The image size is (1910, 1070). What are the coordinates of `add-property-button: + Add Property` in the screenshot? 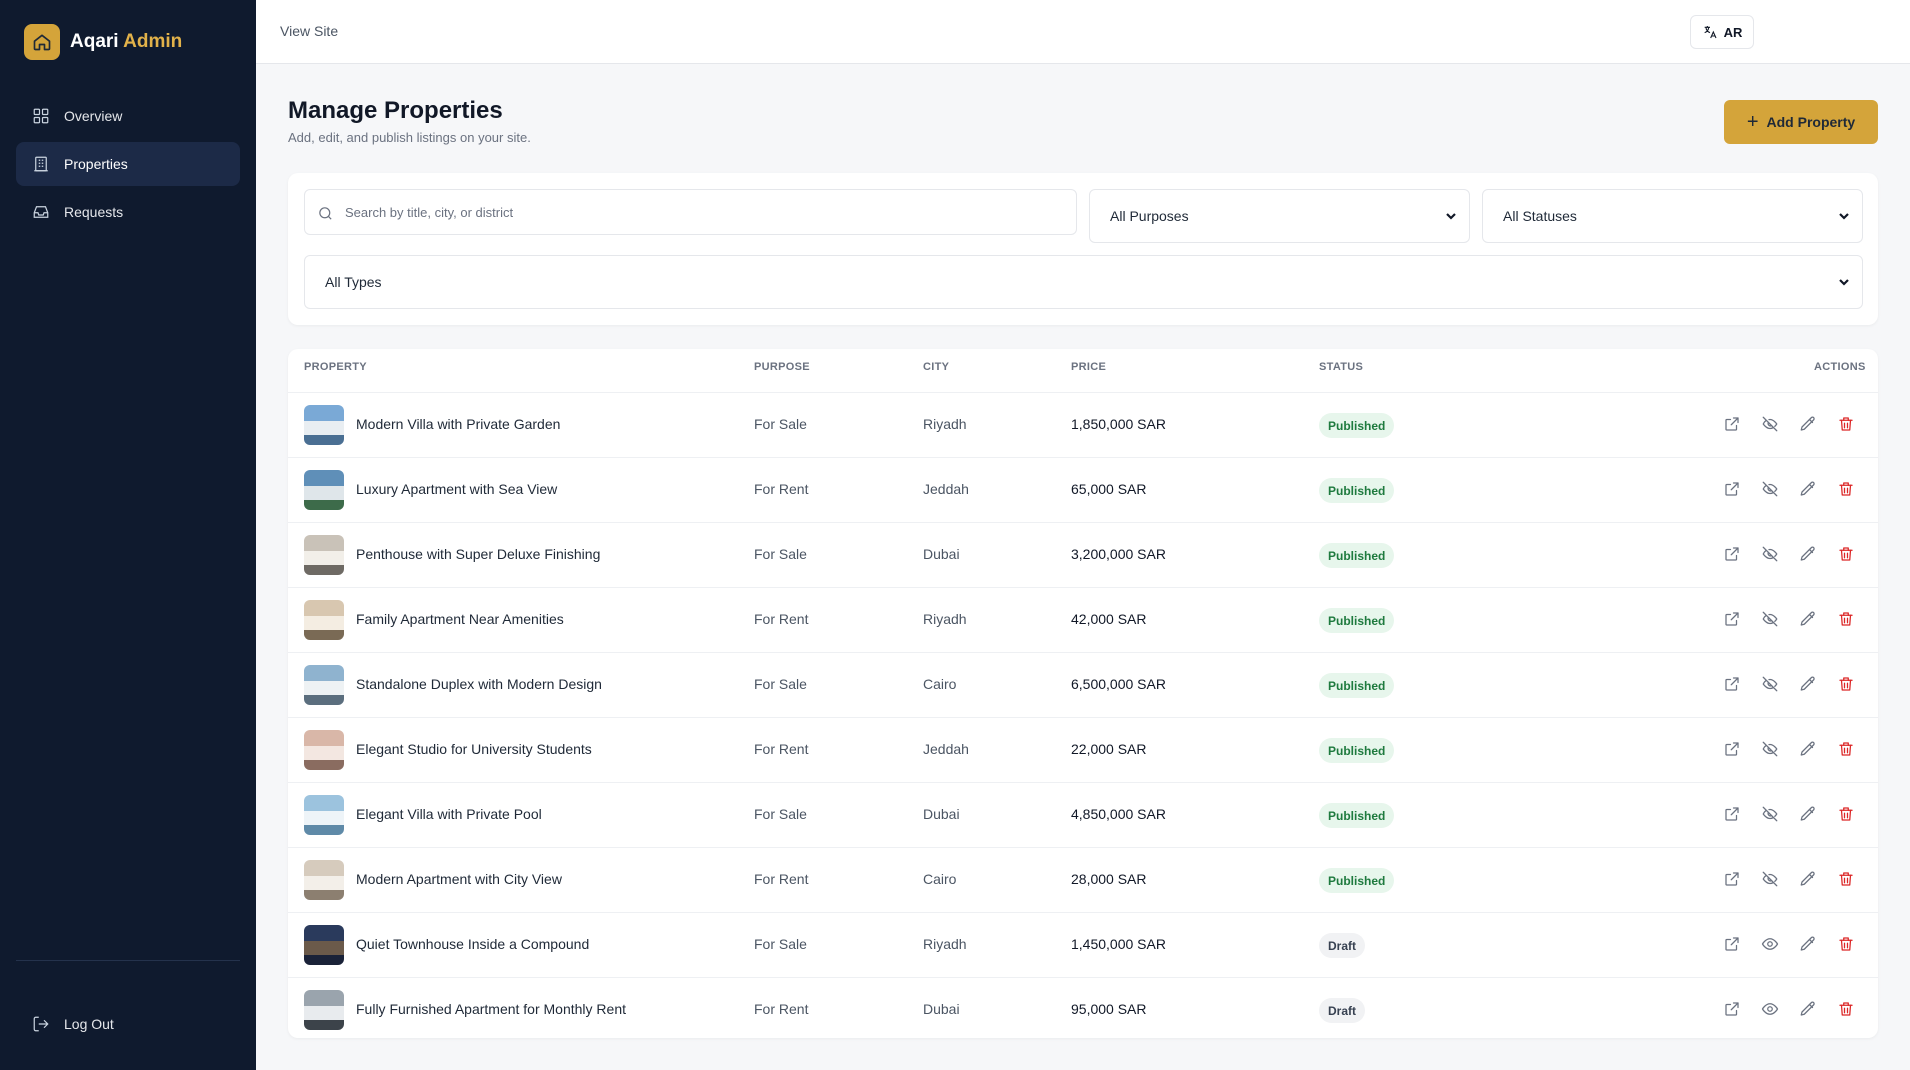 It's located at (1801, 122).